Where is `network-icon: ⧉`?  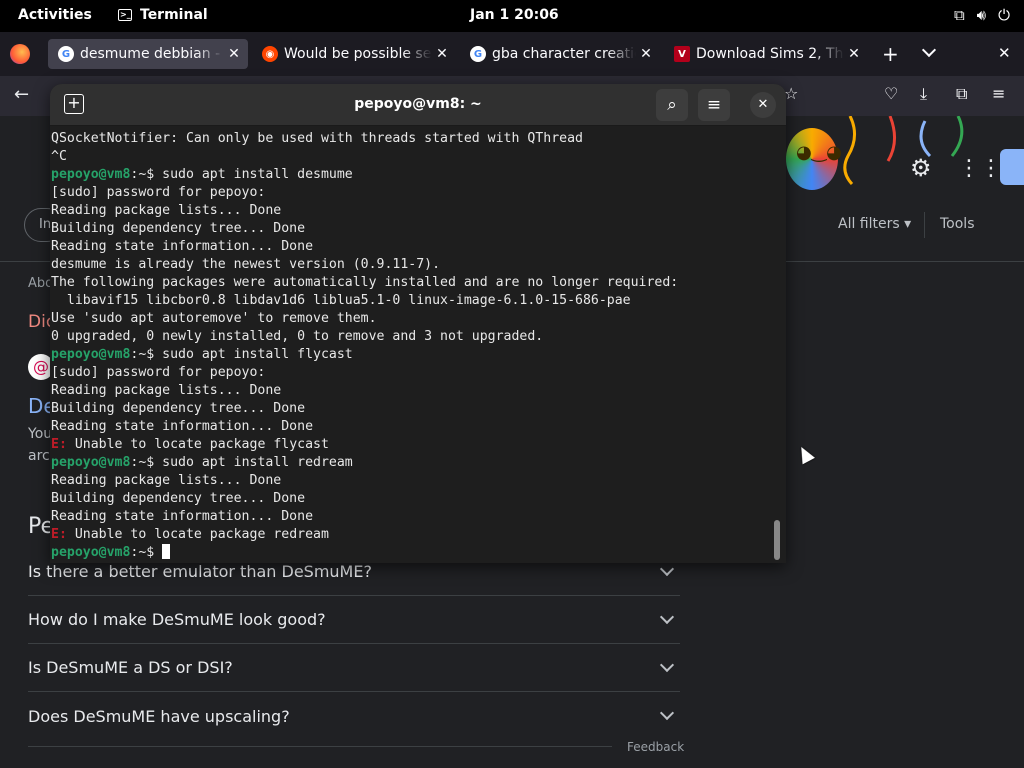 network-icon: ⧉ is located at coordinates (959, 15).